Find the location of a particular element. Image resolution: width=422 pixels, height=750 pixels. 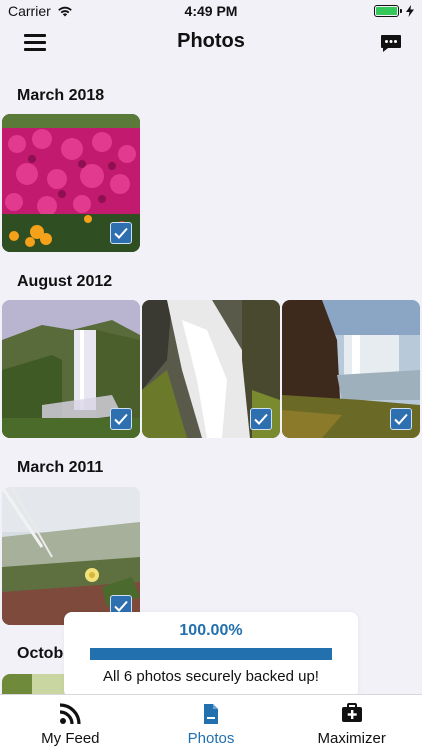

tab-label: Maximizer is located at coordinates (351, 738).